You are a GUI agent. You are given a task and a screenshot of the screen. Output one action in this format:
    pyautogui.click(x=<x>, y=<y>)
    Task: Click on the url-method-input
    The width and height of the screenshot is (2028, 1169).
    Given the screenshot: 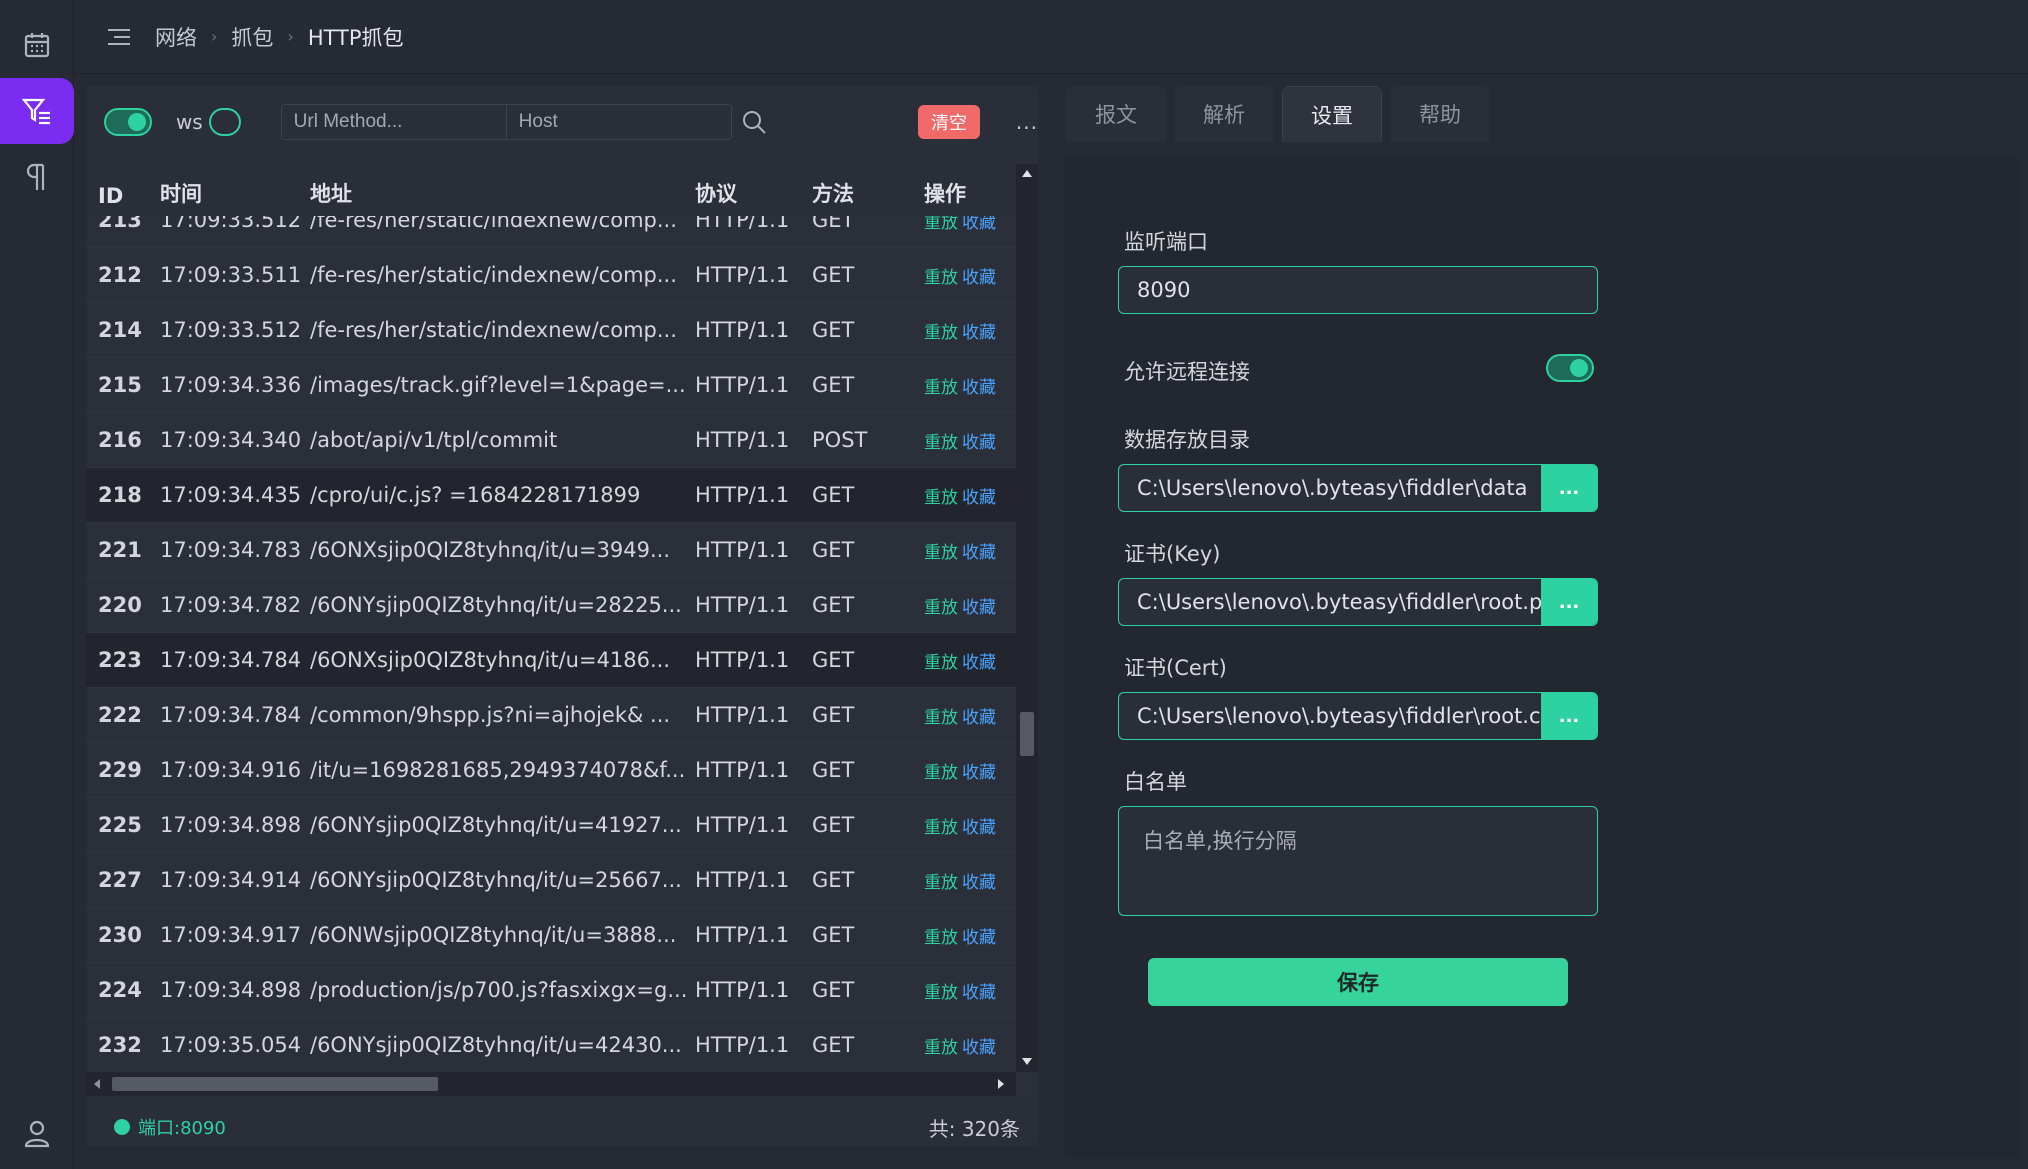 What is the action you would take?
    pyautogui.click(x=394, y=122)
    